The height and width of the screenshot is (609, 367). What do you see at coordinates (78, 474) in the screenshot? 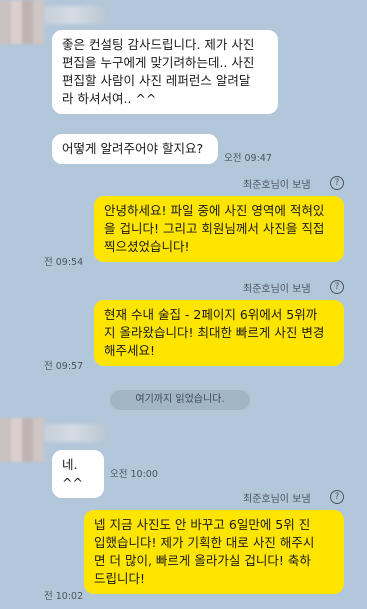
I see `incoming-message: 네. ^^` at bounding box center [78, 474].